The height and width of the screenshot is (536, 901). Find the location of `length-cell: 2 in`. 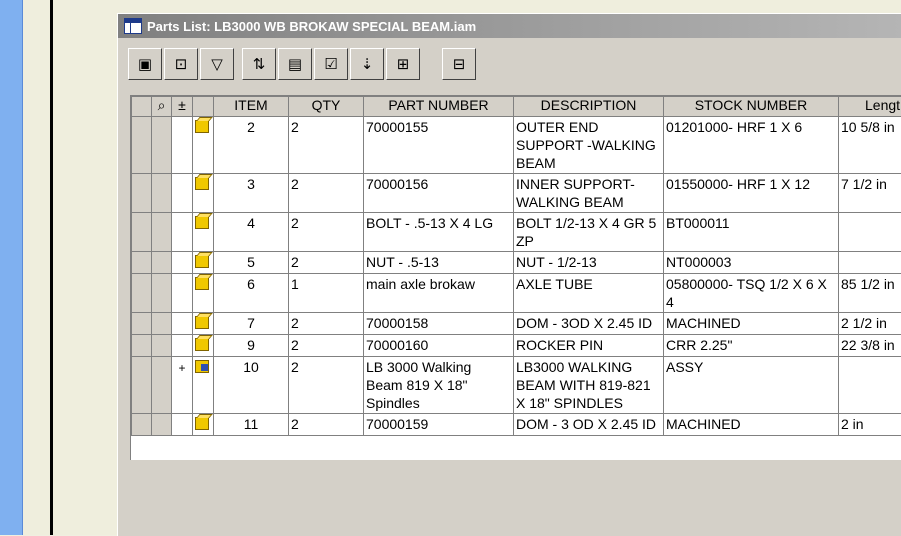

length-cell: 2 in is located at coordinates (870, 425).